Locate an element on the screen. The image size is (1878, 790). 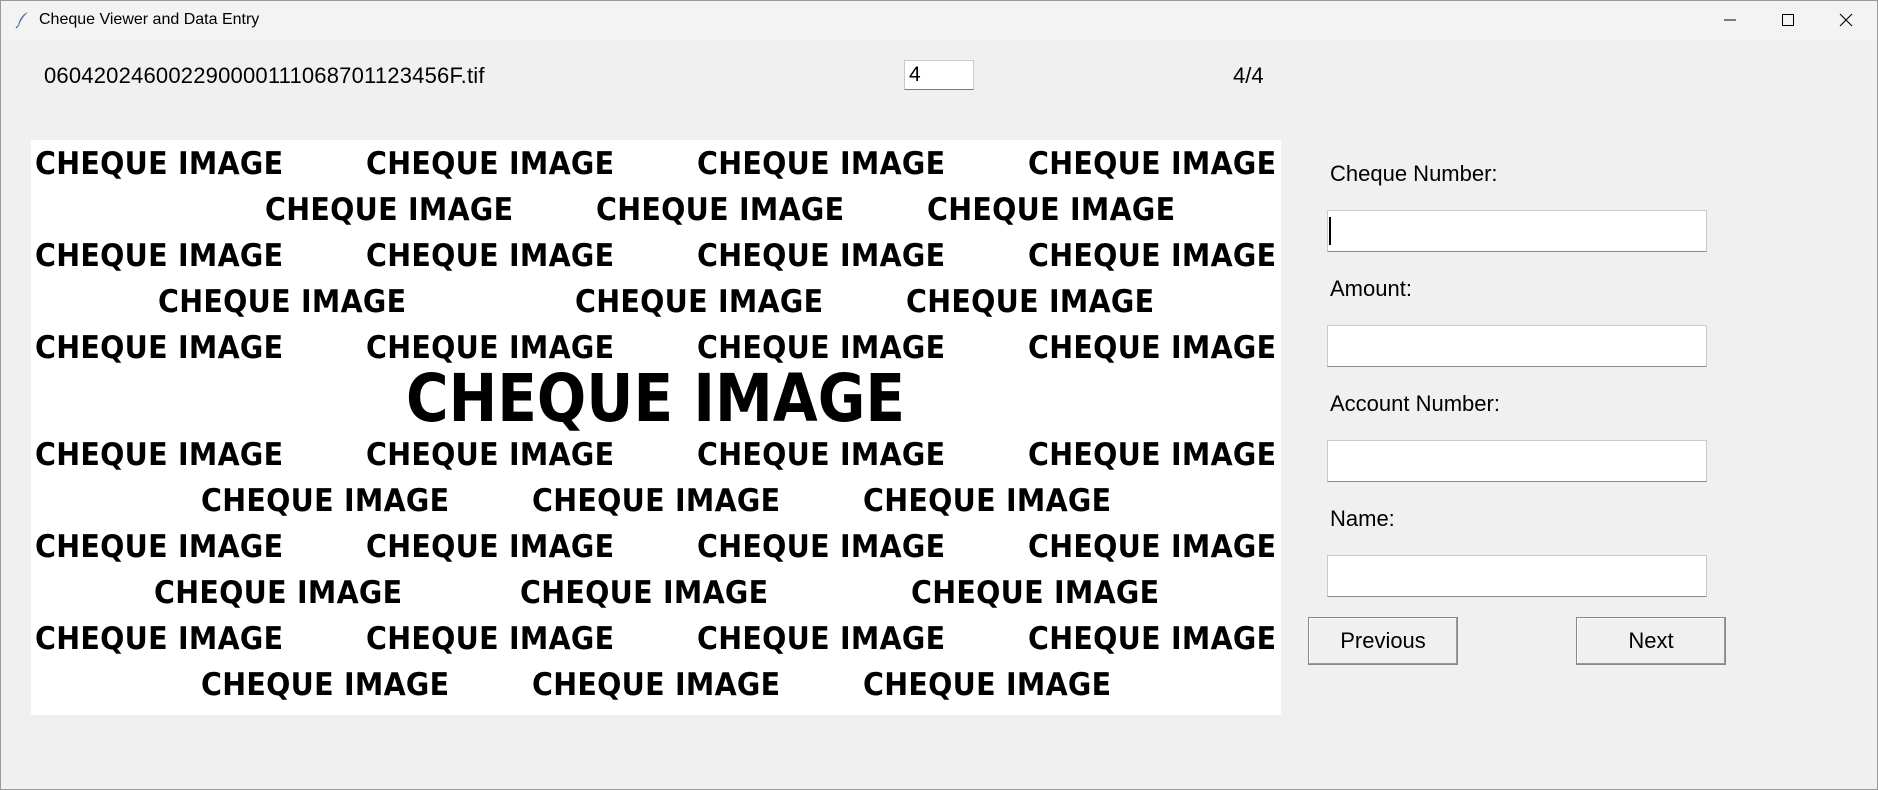
account-number-label: Account Number: is located at coordinates (1415, 403).